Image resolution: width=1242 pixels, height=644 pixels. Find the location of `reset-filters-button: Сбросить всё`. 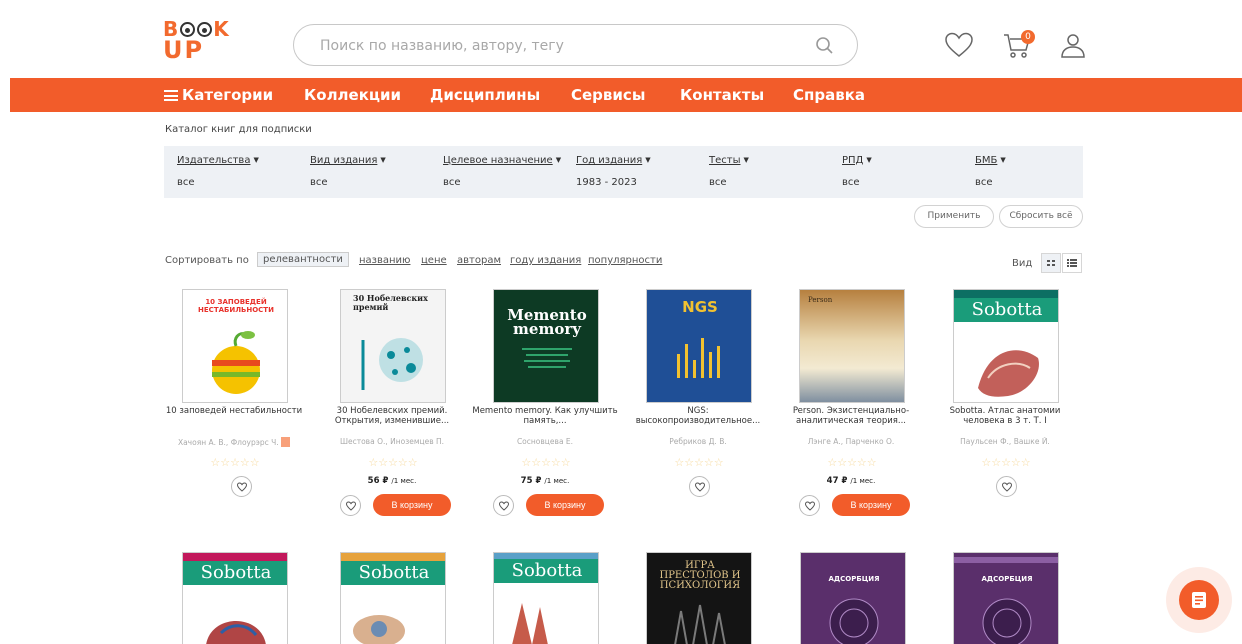

reset-filters-button: Сбросить всё is located at coordinates (1041, 216).